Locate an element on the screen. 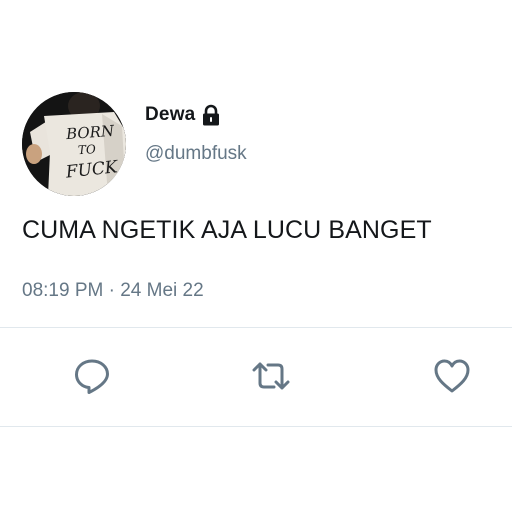  lock-icon is located at coordinates (211, 115).